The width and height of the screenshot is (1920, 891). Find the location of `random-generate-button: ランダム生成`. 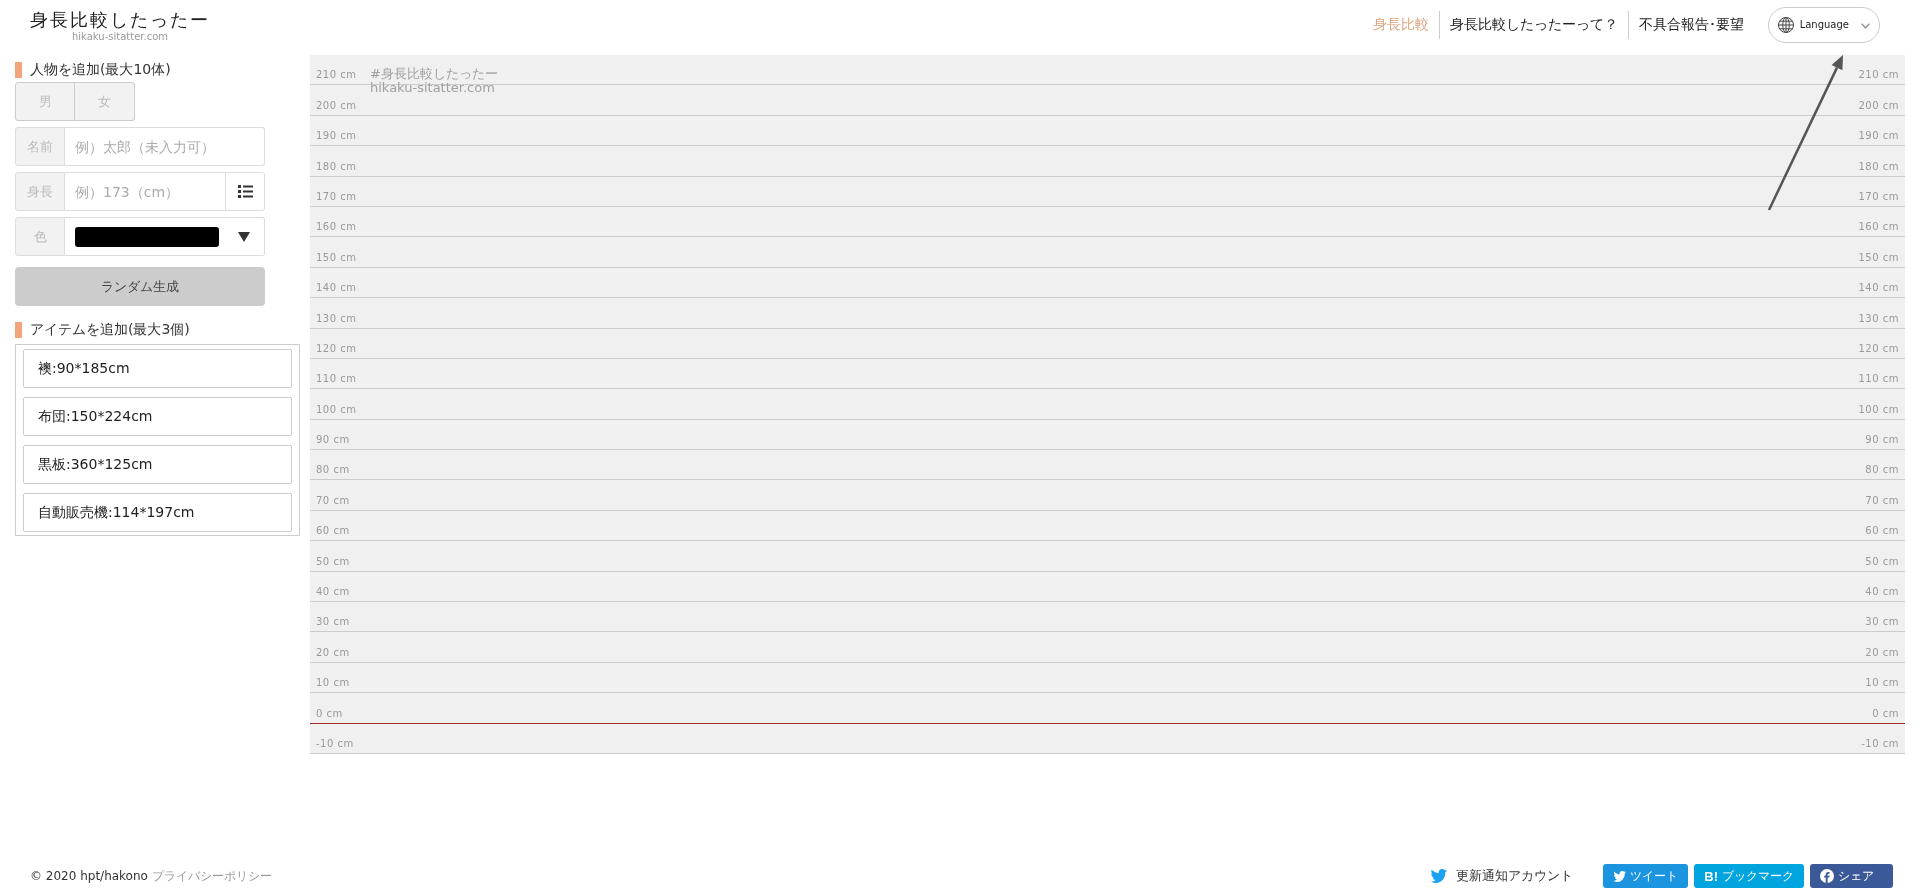

random-generate-button: ランダム生成 is located at coordinates (140, 286).